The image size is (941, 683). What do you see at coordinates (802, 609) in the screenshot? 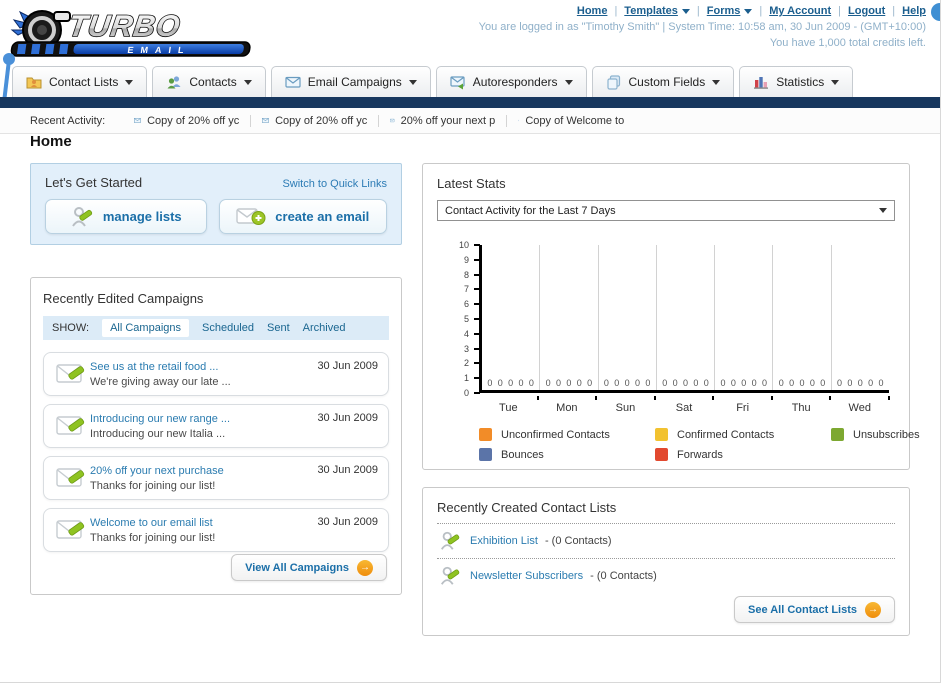
I see `see-all-contact-lists-label: See All Contact Lists` at bounding box center [802, 609].